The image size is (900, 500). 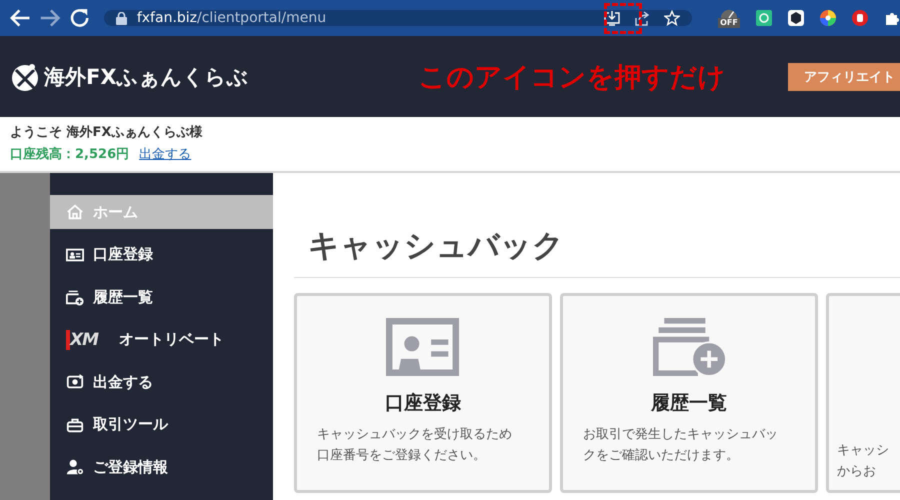 What do you see at coordinates (689, 393) in the screenshot?
I see `menu-card: 履歴一覧 お取引で発生したキャッシュバッ クをご確認いただけます。` at bounding box center [689, 393].